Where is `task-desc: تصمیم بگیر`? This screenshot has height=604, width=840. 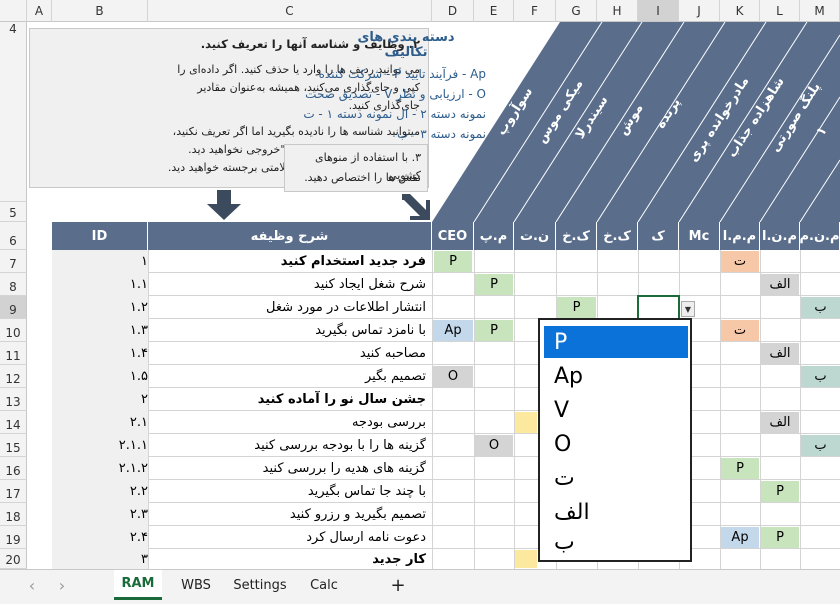
task-desc: تصمیم بگیر is located at coordinates (290, 376).